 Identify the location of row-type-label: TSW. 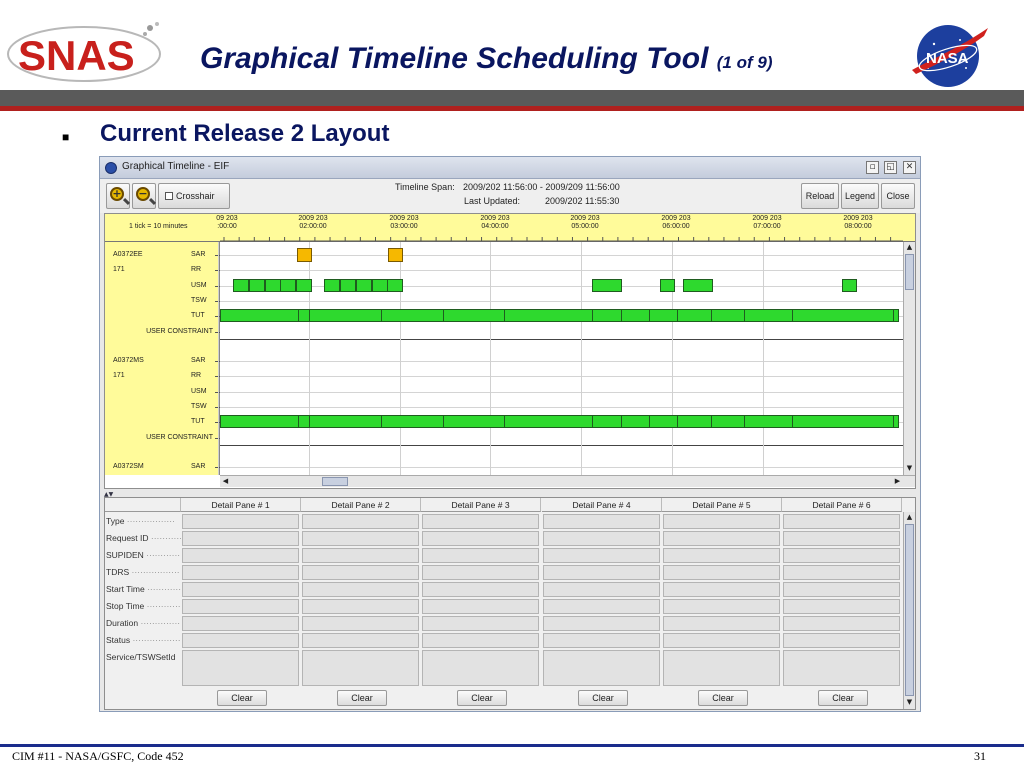
(199, 406).